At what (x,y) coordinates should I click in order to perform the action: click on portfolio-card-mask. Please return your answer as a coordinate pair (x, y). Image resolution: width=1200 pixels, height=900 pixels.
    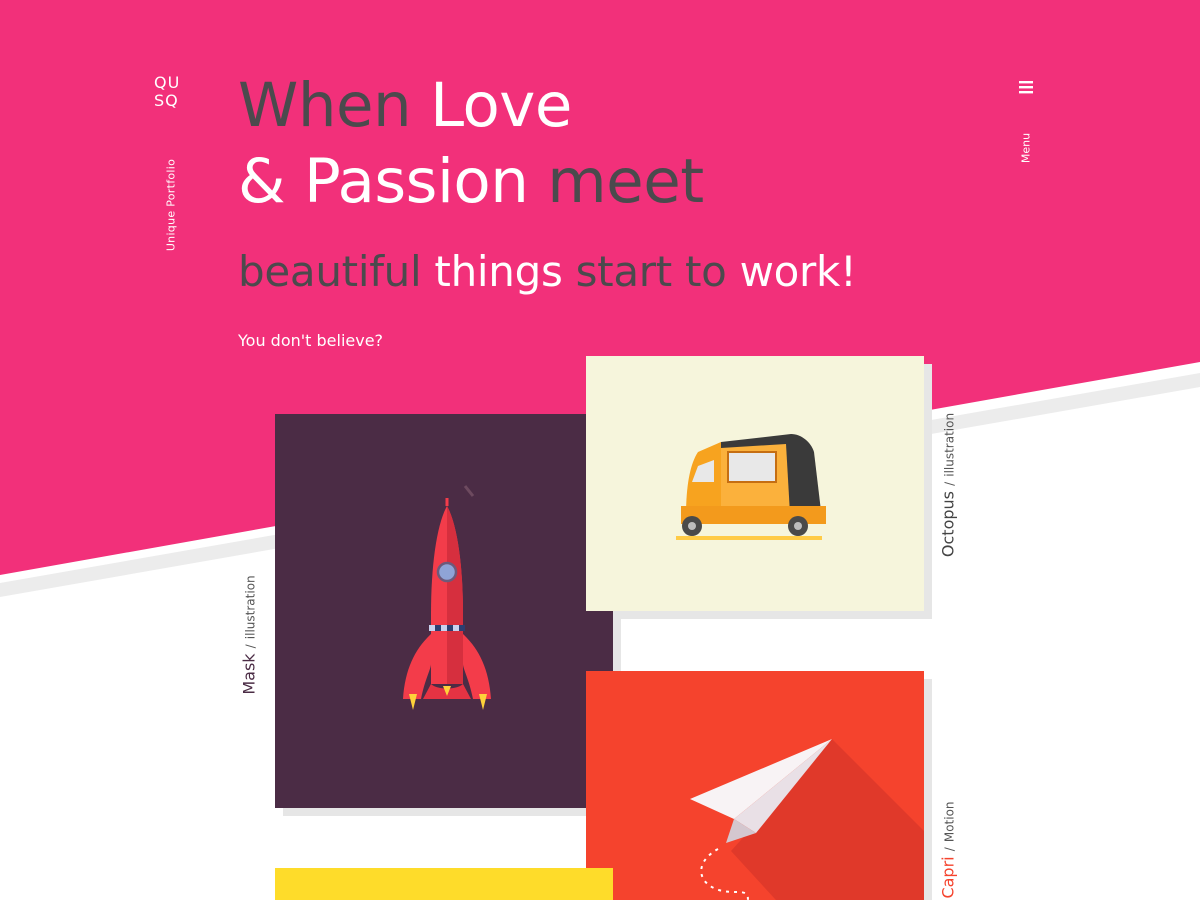
    Looking at the image, I should click on (444, 611).